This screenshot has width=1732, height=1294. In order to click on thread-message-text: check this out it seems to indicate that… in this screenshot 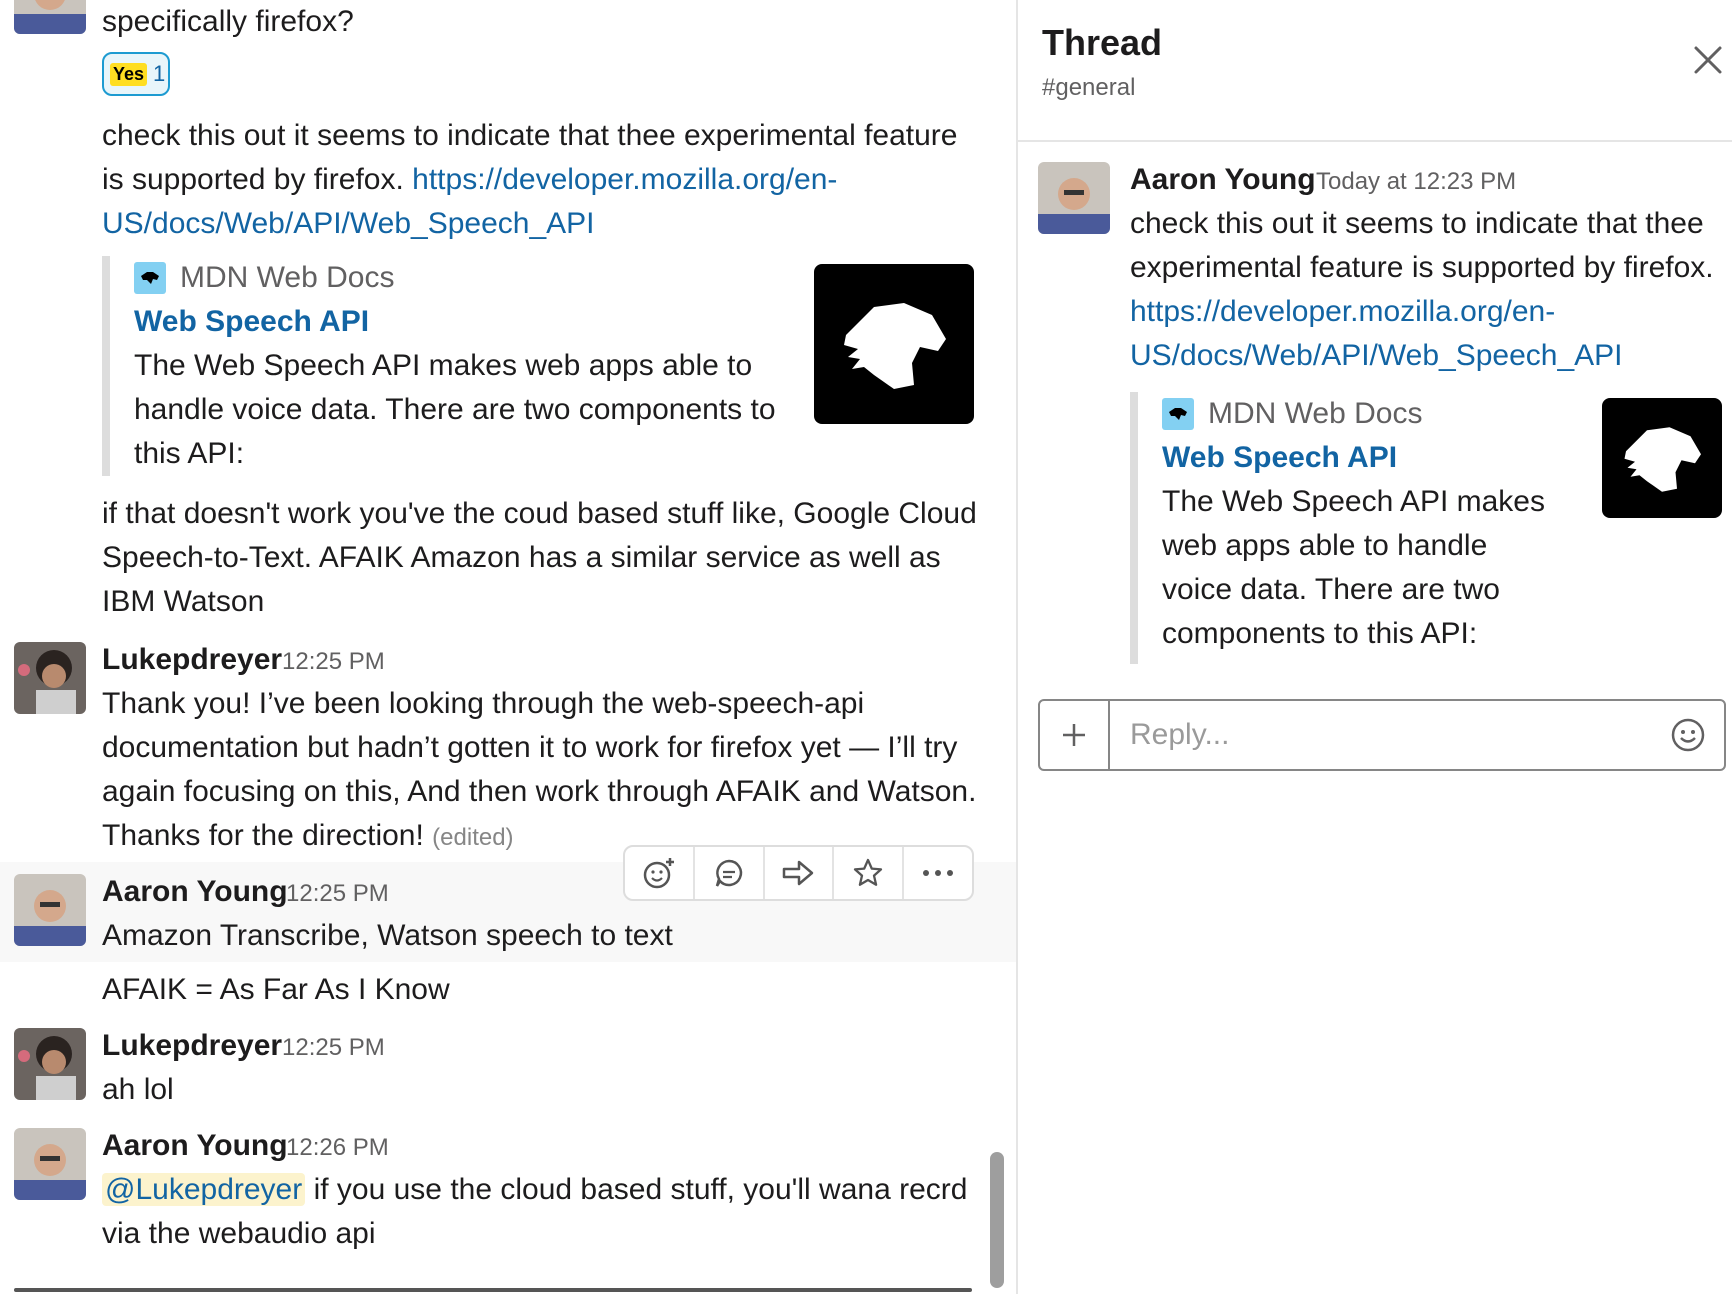, I will do `click(1430, 290)`.